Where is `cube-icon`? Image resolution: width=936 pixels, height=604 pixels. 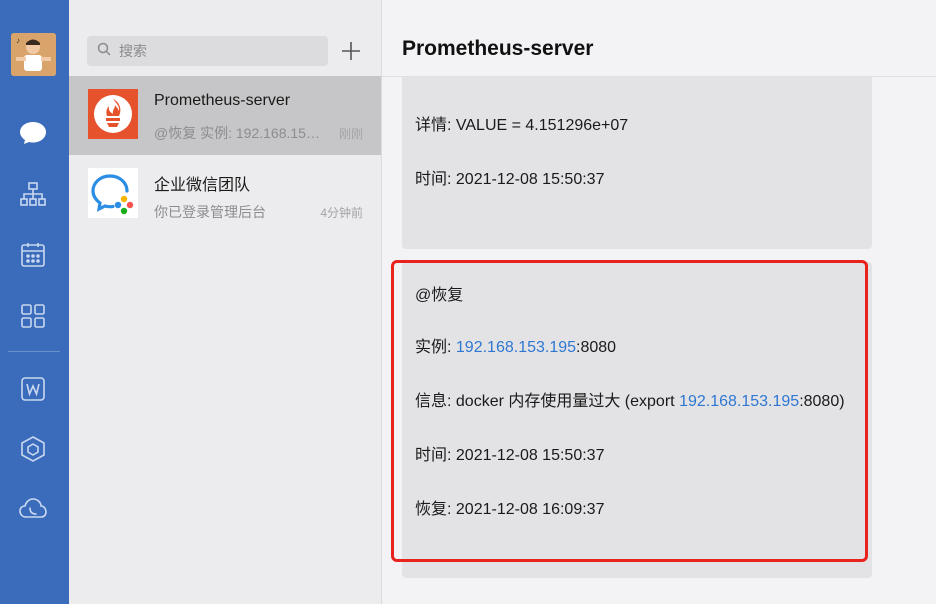 cube-icon is located at coordinates (33, 449).